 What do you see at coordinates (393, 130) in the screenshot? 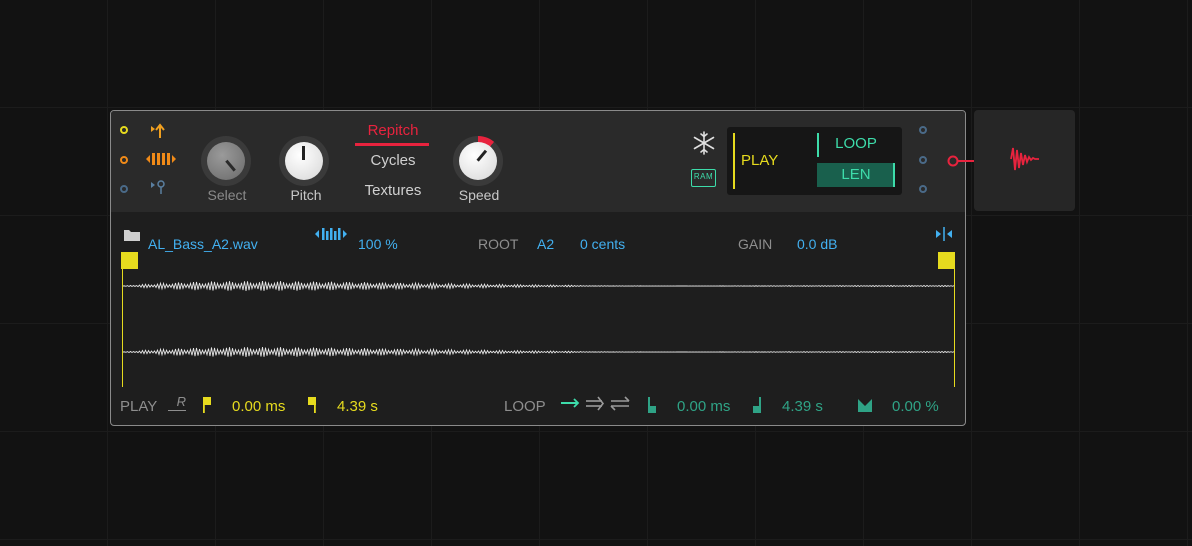
I see `mode-repitch: Repitch` at bounding box center [393, 130].